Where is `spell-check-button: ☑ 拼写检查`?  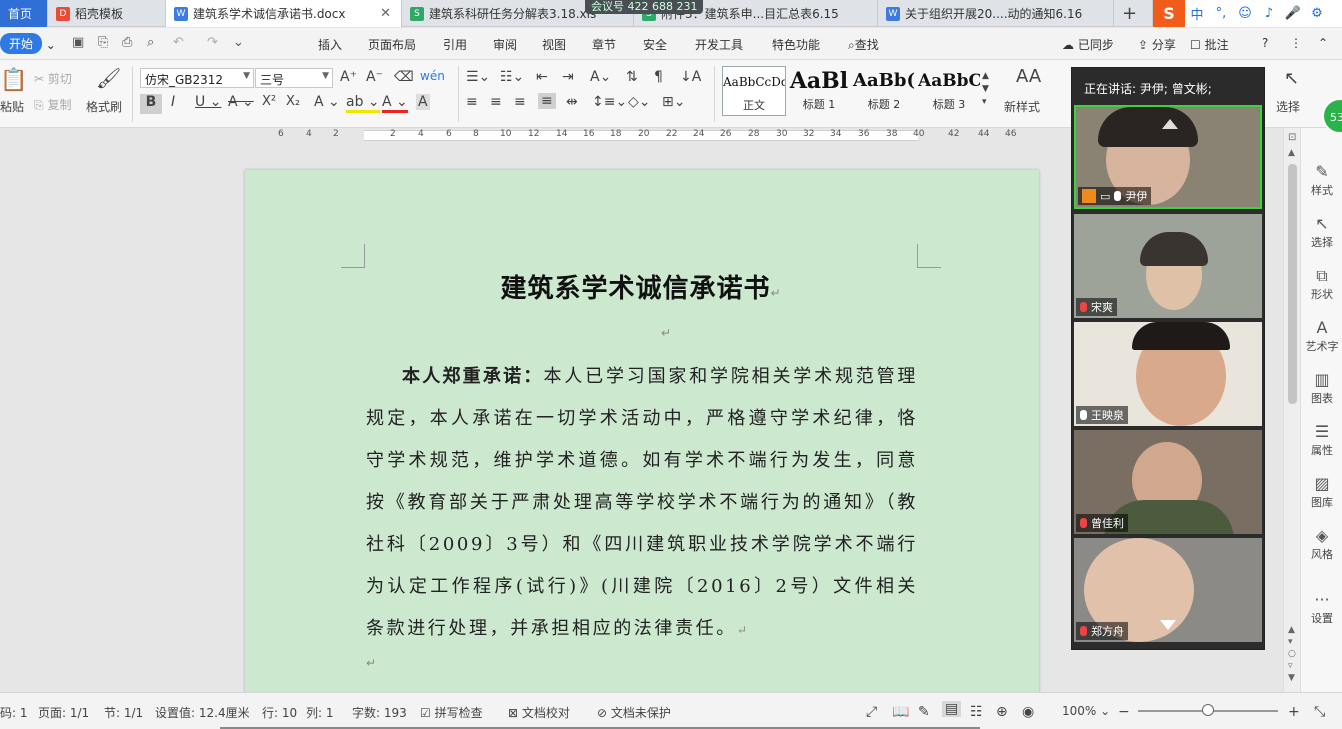 spell-check-button: ☑ 拼写检查 is located at coordinates (451, 712).